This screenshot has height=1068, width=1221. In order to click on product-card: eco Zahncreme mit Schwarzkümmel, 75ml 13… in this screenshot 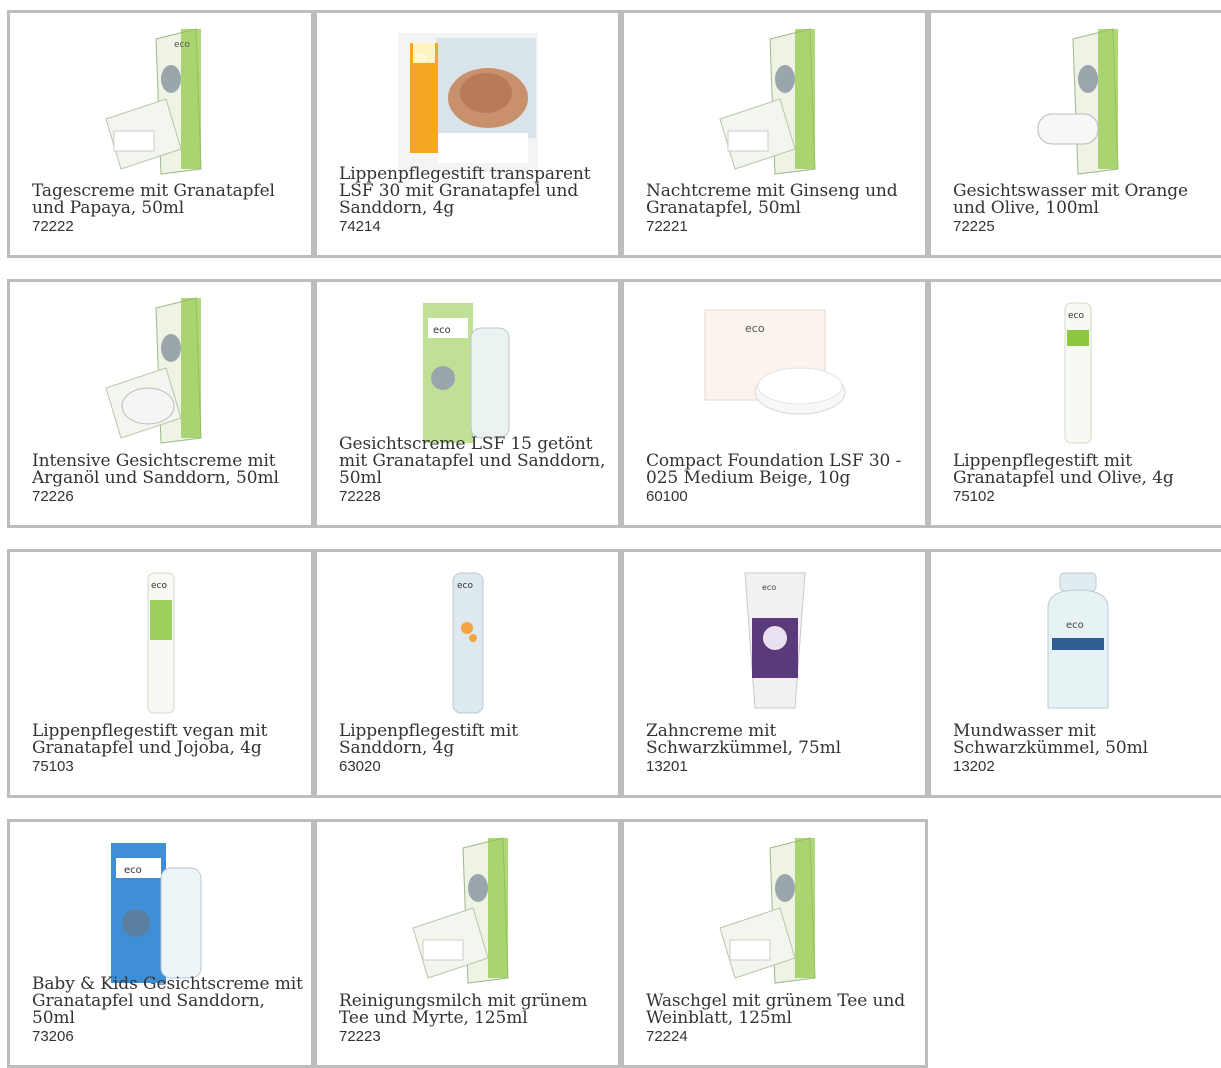, I will do `click(774, 673)`.